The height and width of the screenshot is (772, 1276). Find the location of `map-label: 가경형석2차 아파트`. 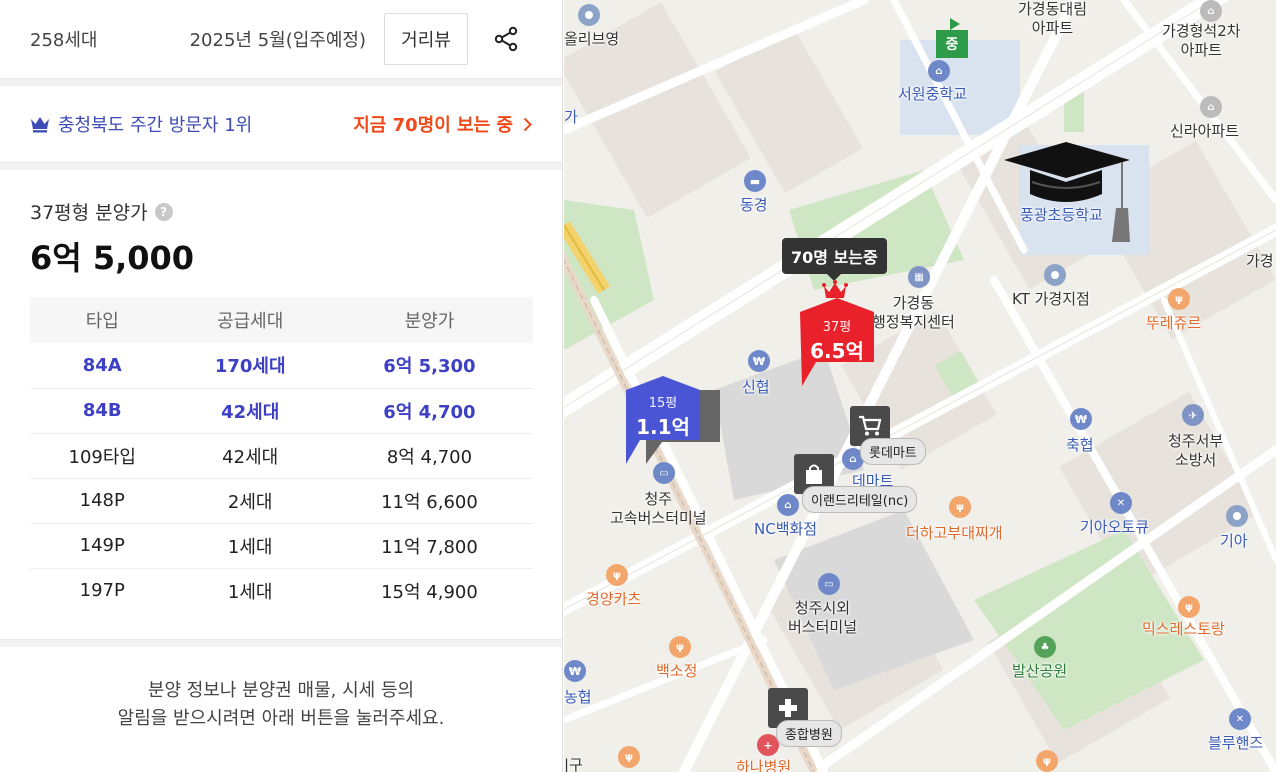

map-label: 가경형석2차 아파트 is located at coordinates (1201, 40).